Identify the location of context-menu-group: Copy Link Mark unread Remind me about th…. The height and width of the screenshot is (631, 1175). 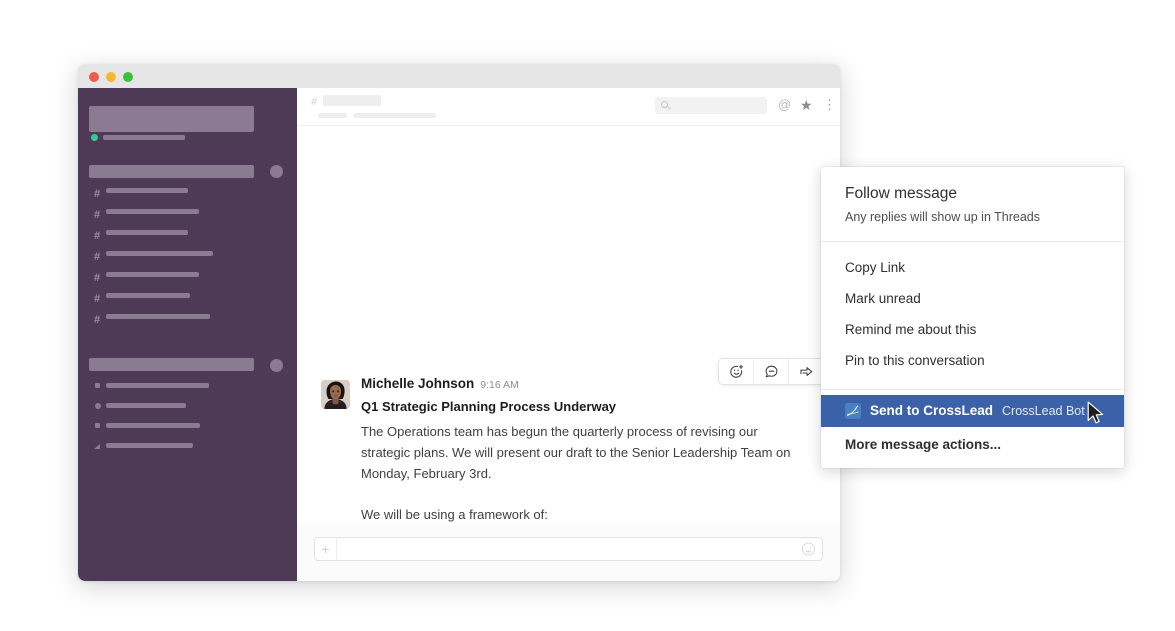
(972, 316).